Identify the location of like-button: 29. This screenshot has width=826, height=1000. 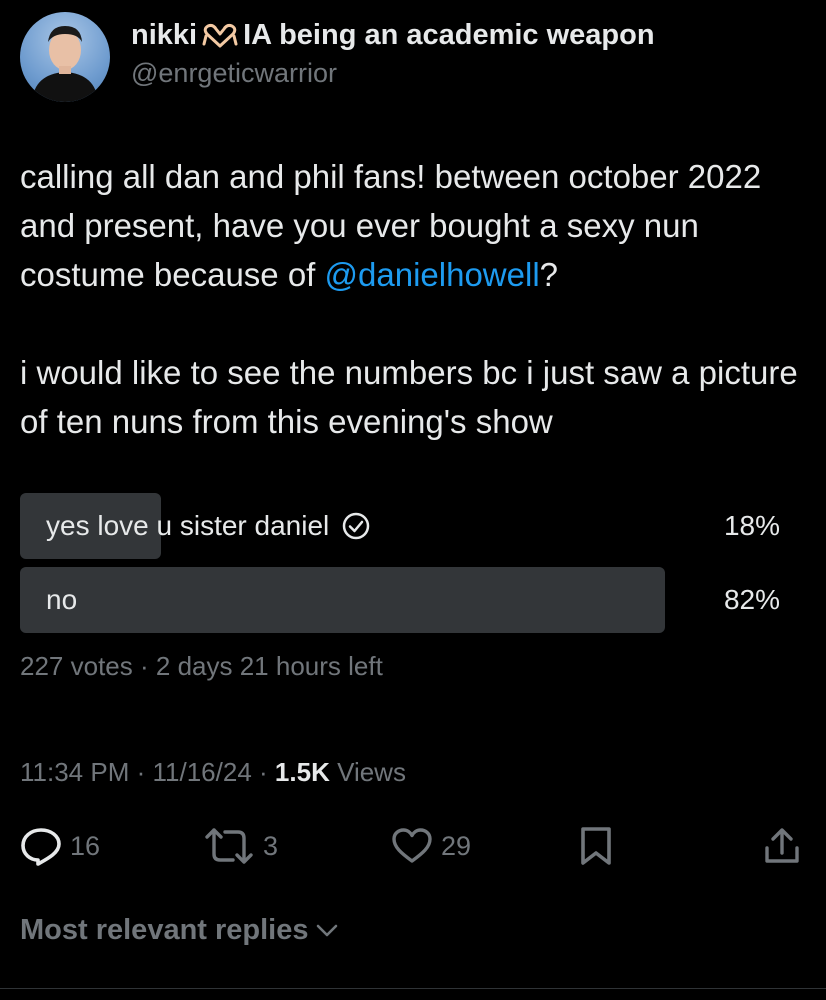
(431, 846).